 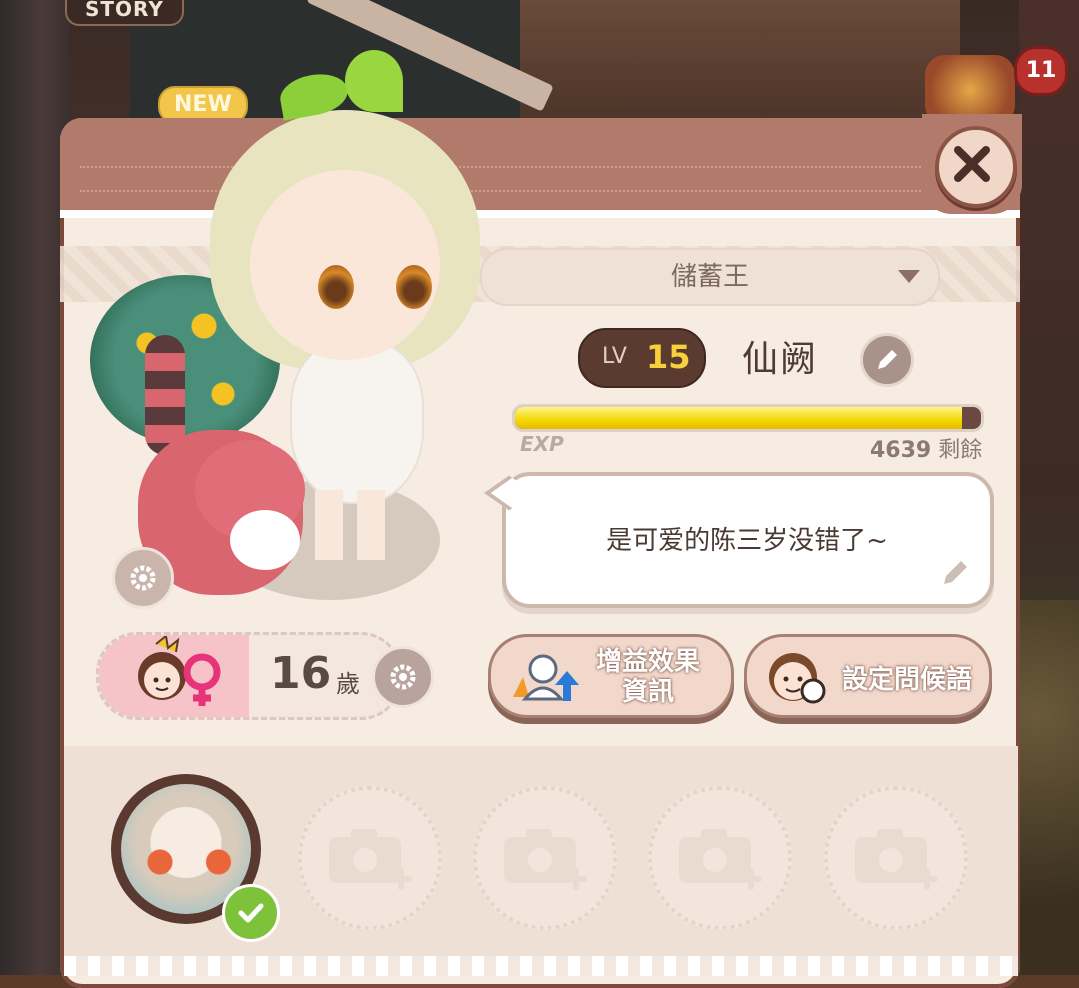 I want to click on character-dress, so click(x=357, y=422).